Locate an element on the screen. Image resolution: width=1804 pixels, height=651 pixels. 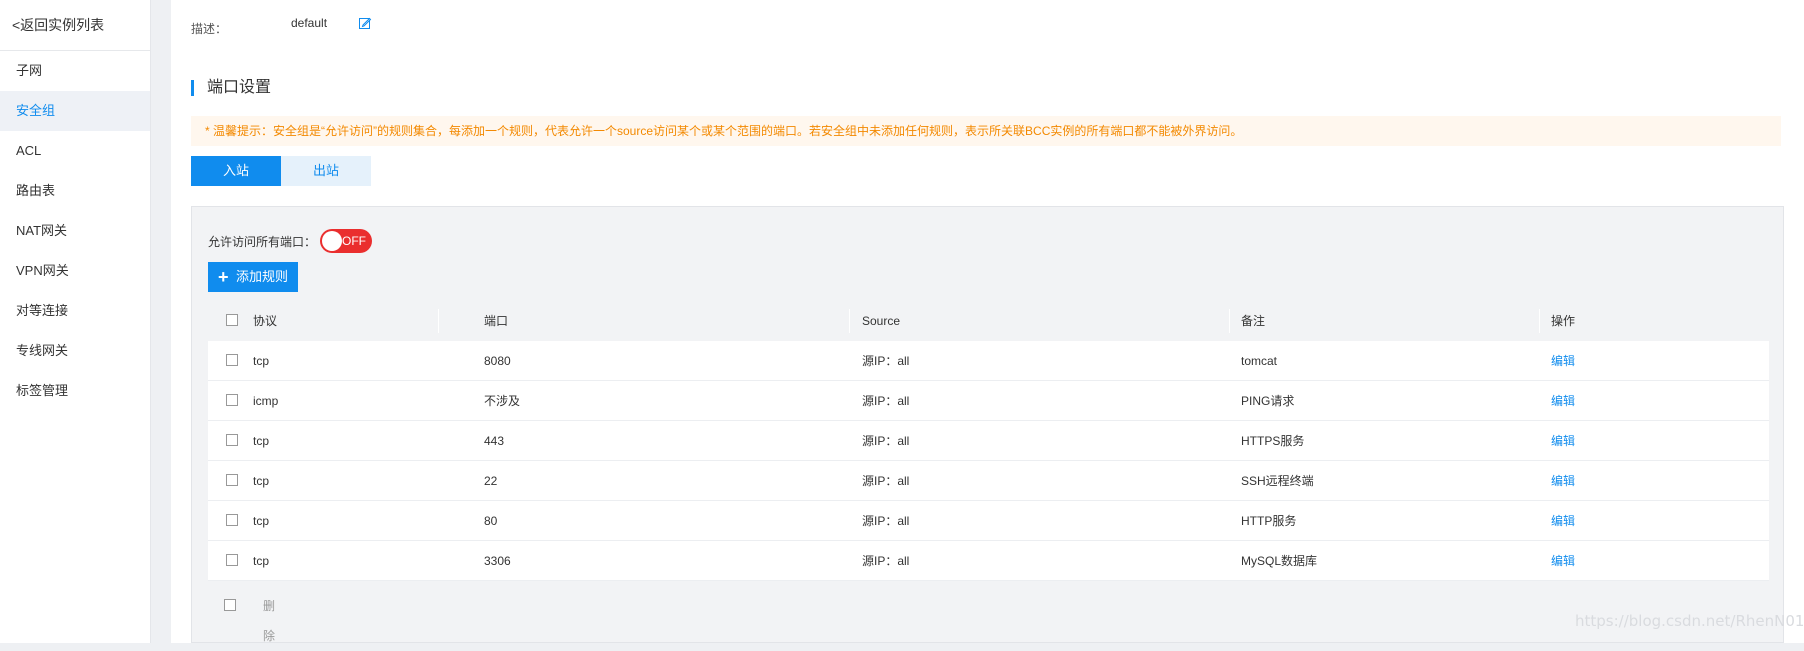
table-header: 协议 端口 Source 备注 操作 is located at coordinates (988, 321).